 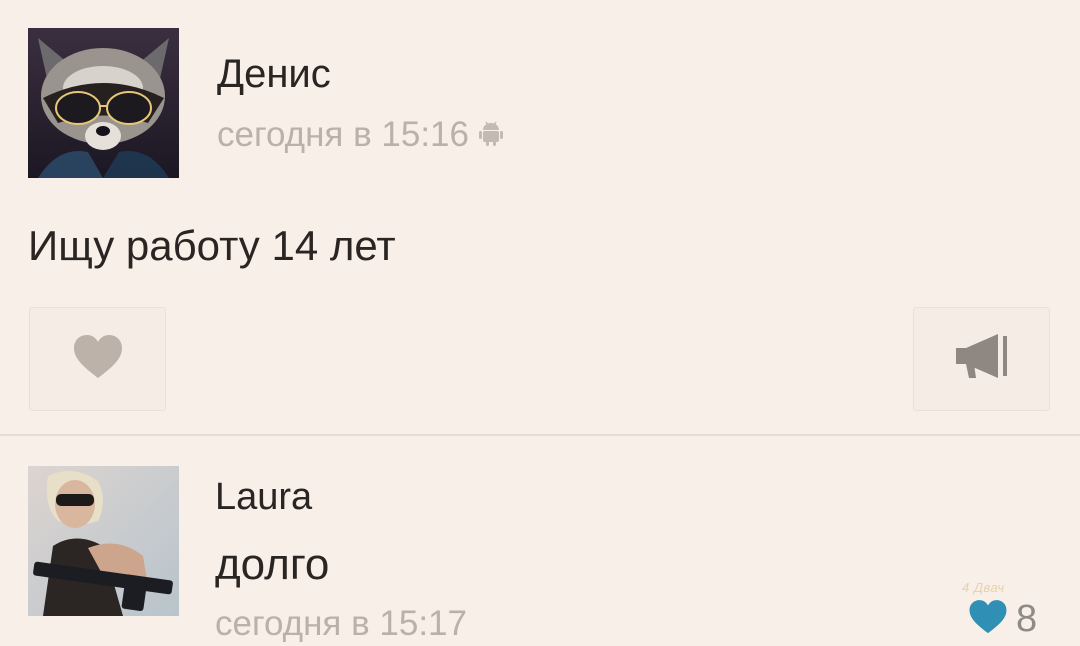 I want to click on comment-likes-count: 8, so click(x=1027, y=619).